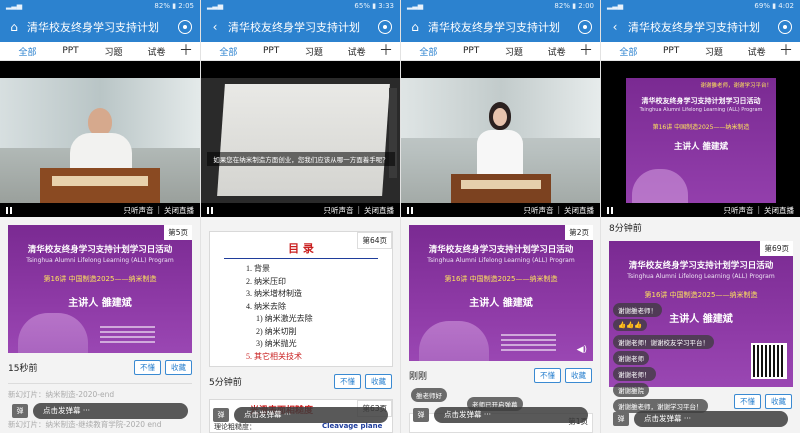  I want to click on danmu-bubble: 👍👍👍, so click(630, 325).